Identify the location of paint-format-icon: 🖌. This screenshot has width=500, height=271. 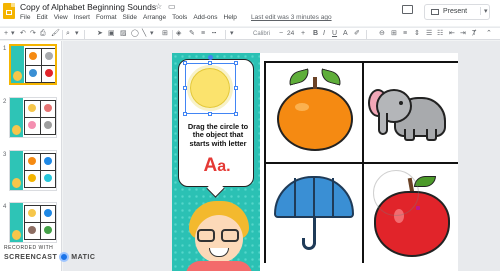
(55, 34).